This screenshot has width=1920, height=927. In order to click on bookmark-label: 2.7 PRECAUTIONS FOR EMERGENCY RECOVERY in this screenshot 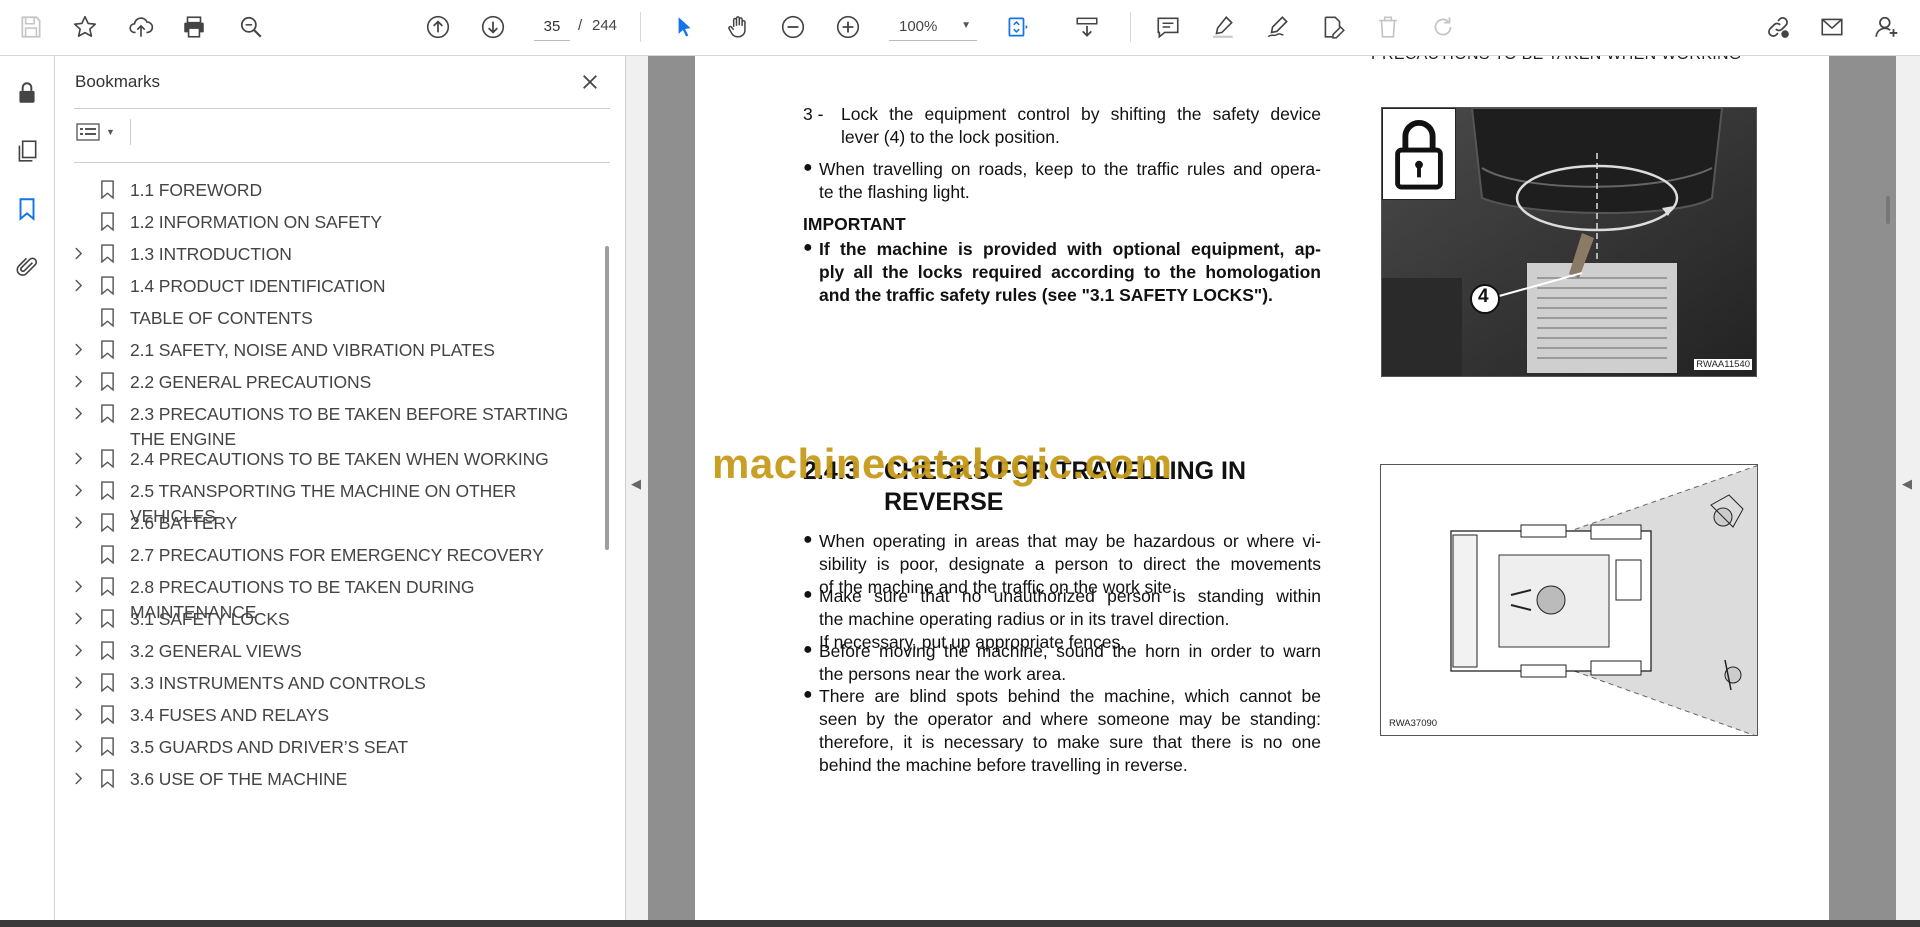, I will do `click(337, 555)`.